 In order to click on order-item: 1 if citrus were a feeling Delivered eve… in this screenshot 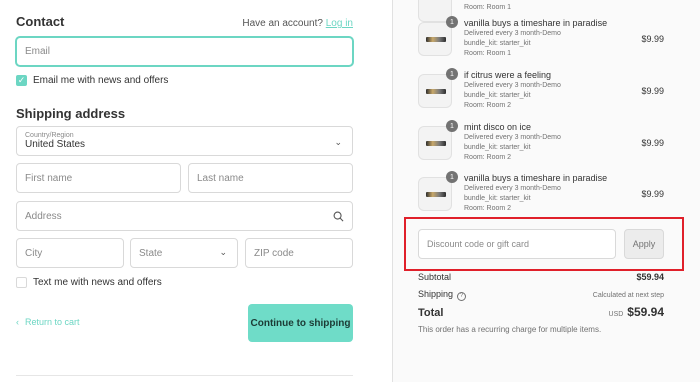, I will do `click(553, 91)`.